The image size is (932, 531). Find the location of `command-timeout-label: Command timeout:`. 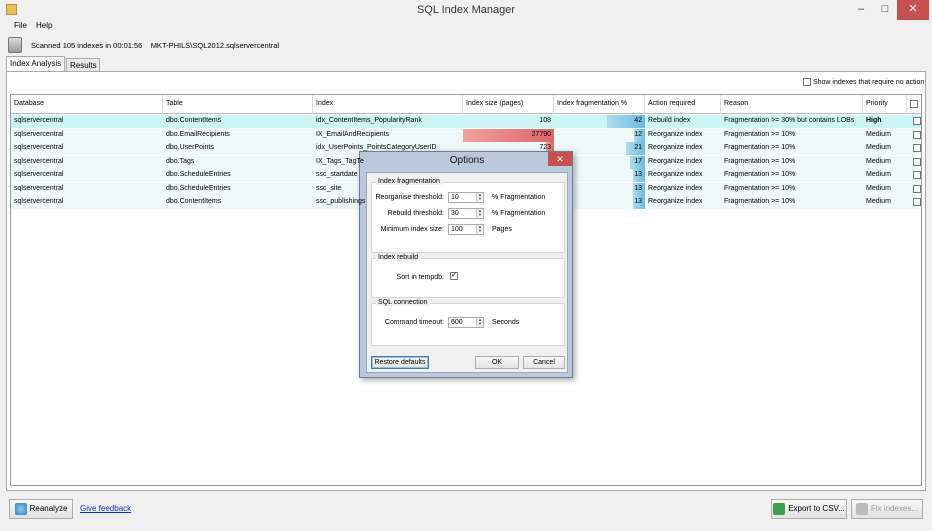

command-timeout-label: Command timeout: is located at coordinates (414, 322).